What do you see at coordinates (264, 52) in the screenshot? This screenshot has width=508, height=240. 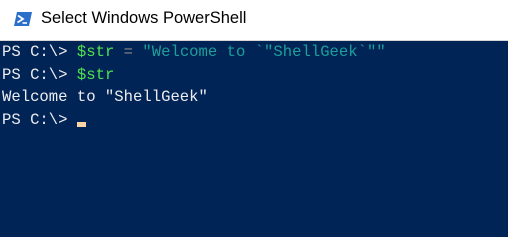 I see `string-token: "Welcome to `"ShellGeek`""` at bounding box center [264, 52].